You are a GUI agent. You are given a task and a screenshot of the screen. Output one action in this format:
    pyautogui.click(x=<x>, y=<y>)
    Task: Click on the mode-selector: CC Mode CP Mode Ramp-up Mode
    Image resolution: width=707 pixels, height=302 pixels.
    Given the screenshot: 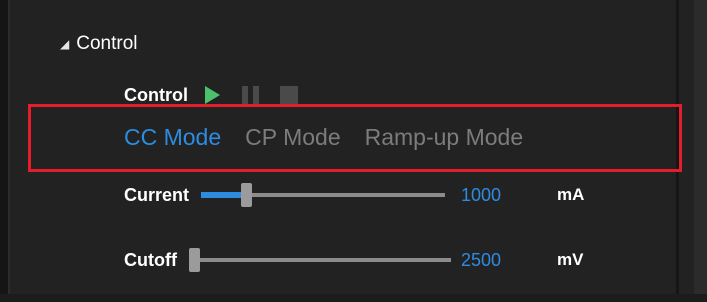 What is the action you would take?
    pyautogui.click(x=323, y=137)
    